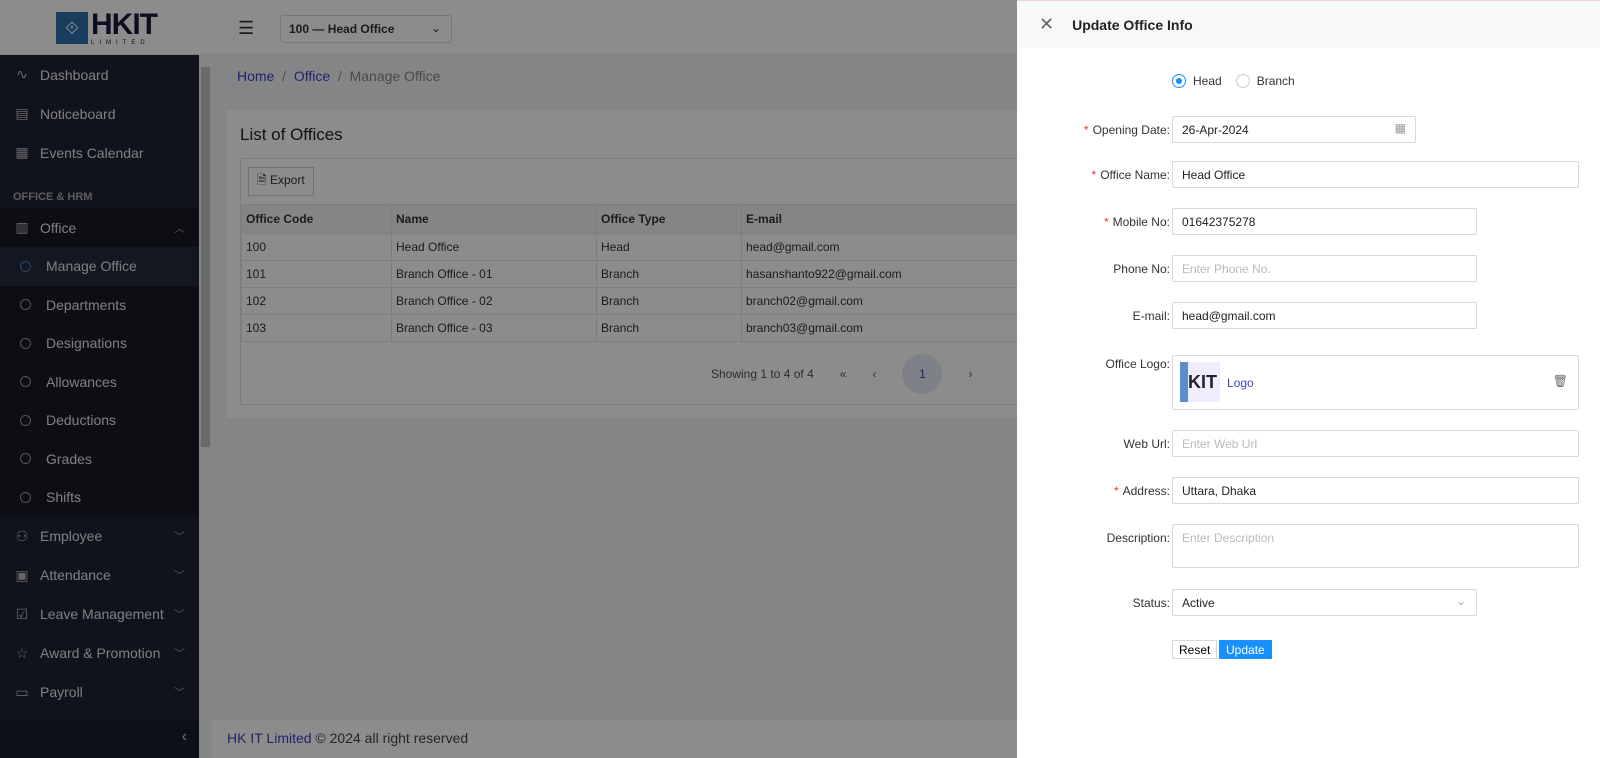  Describe the element at coordinates (1560, 381) in the screenshot. I see `trash-icon: 🗑` at that location.